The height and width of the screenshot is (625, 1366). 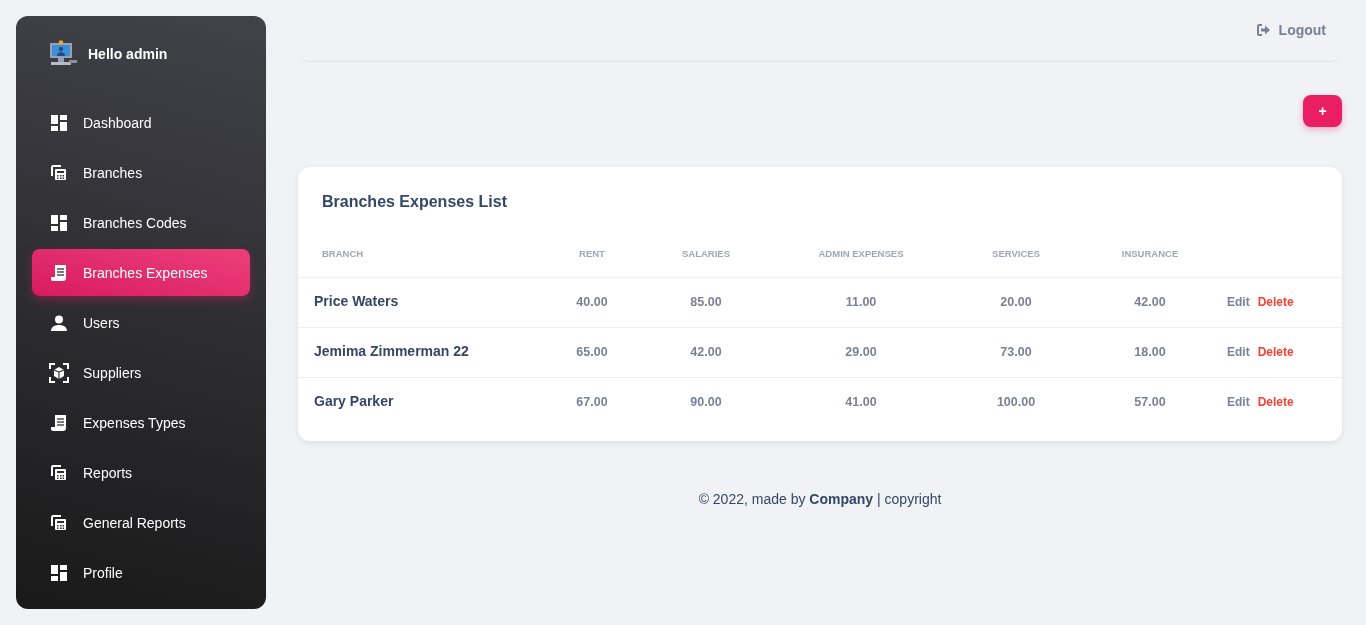 What do you see at coordinates (141, 372) in the screenshot?
I see `sidebar-item: Suppliers` at bounding box center [141, 372].